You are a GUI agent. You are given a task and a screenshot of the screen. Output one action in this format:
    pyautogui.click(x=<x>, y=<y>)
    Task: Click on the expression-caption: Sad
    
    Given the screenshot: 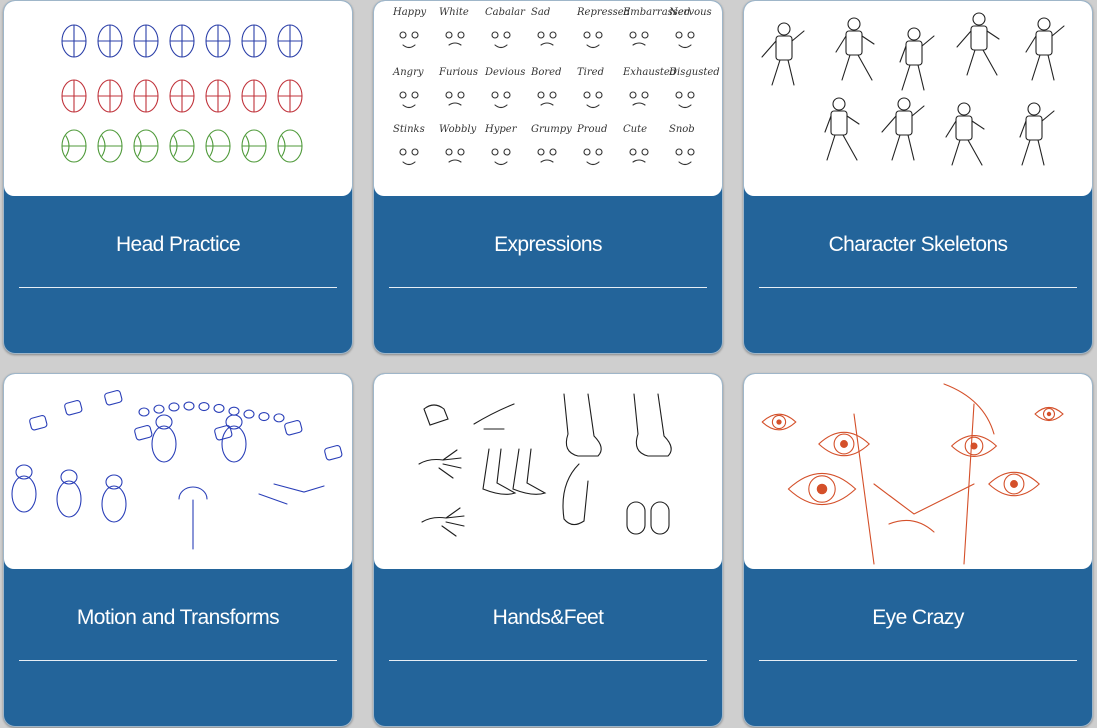 What is the action you would take?
    pyautogui.click(x=540, y=12)
    